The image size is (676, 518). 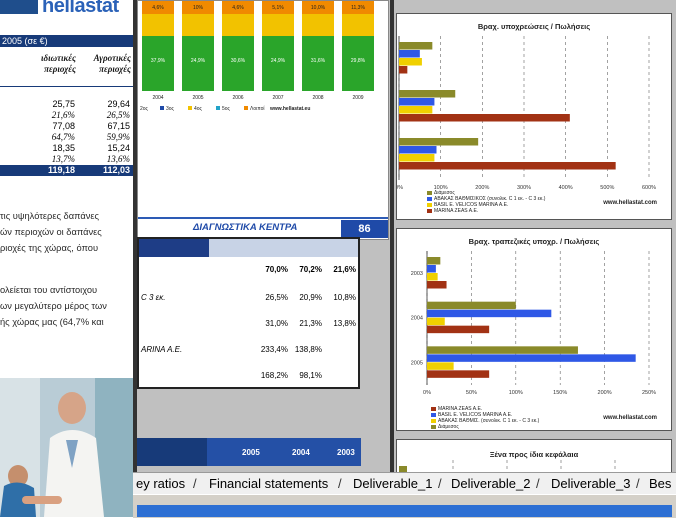 I want to click on year-header: 2003, so click(x=346, y=452).